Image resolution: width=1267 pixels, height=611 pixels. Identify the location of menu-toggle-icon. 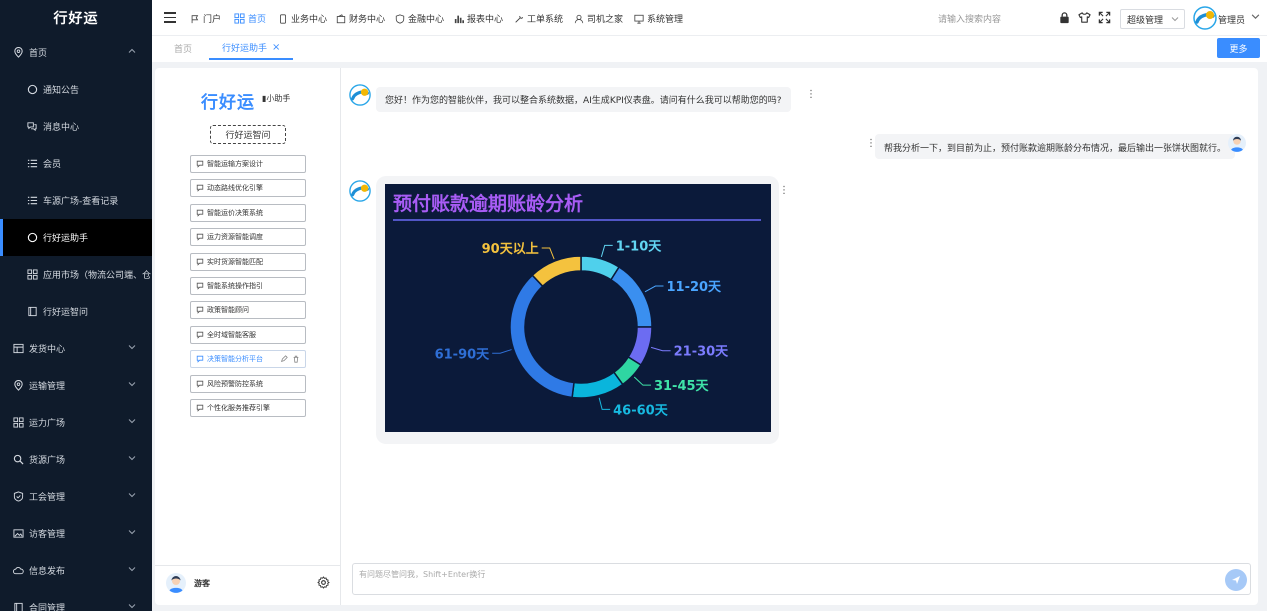
(170, 18).